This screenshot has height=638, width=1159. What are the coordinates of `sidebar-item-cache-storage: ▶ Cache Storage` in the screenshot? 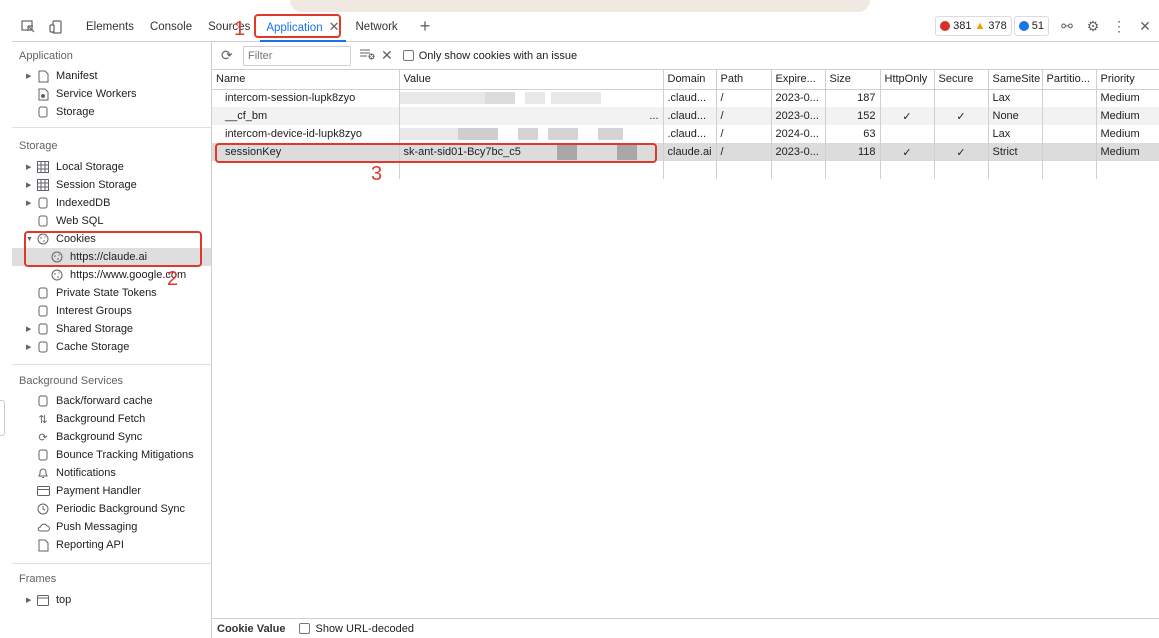 It's located at (77, 347).